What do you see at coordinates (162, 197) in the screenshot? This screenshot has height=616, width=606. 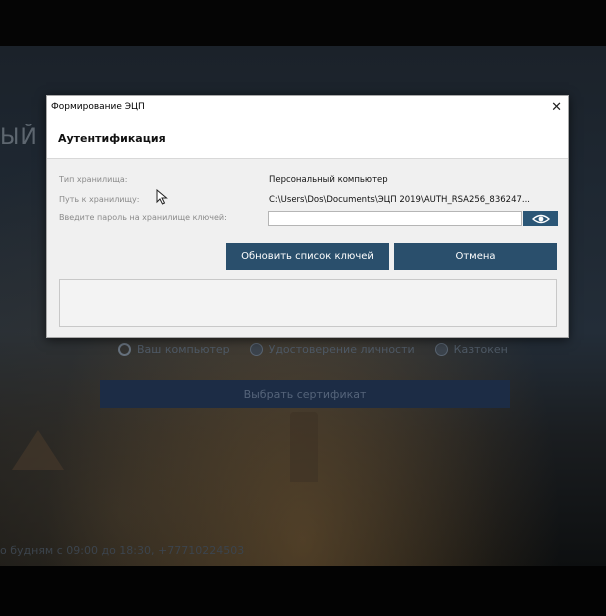 I see `mouse-cursor-icon` at bounding box center [162, 197].